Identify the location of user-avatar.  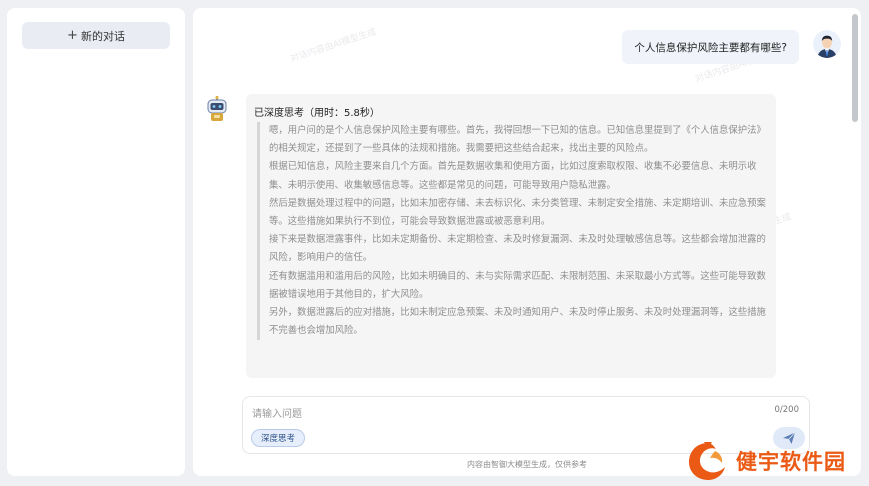
(827, 44).